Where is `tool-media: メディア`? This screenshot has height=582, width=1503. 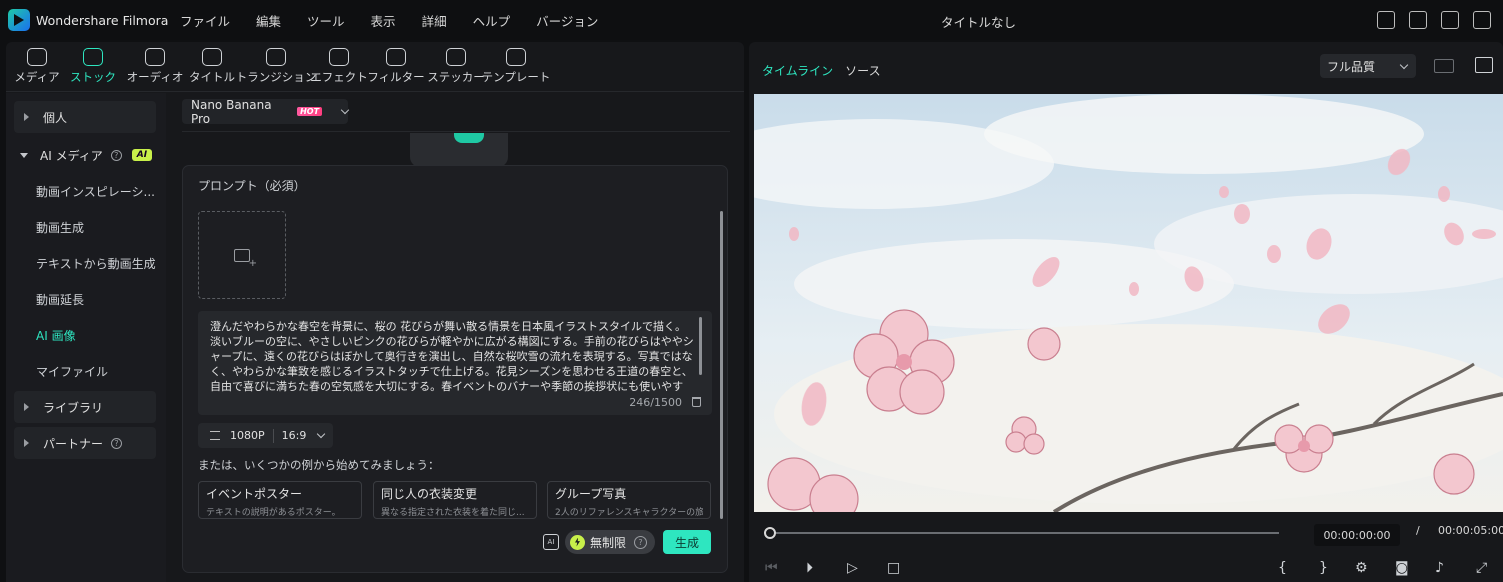 tool-media: メディア is located at coordinates (37, 66).